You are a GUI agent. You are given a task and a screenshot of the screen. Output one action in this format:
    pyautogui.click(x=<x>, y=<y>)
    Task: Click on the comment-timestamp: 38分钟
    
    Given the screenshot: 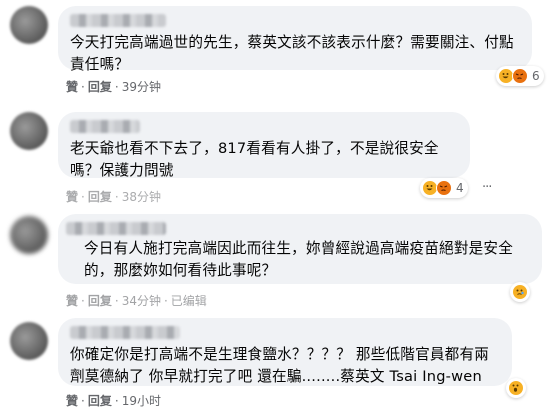 What is the action you would take?
    pyautogui.click(x=141, y=197)
    